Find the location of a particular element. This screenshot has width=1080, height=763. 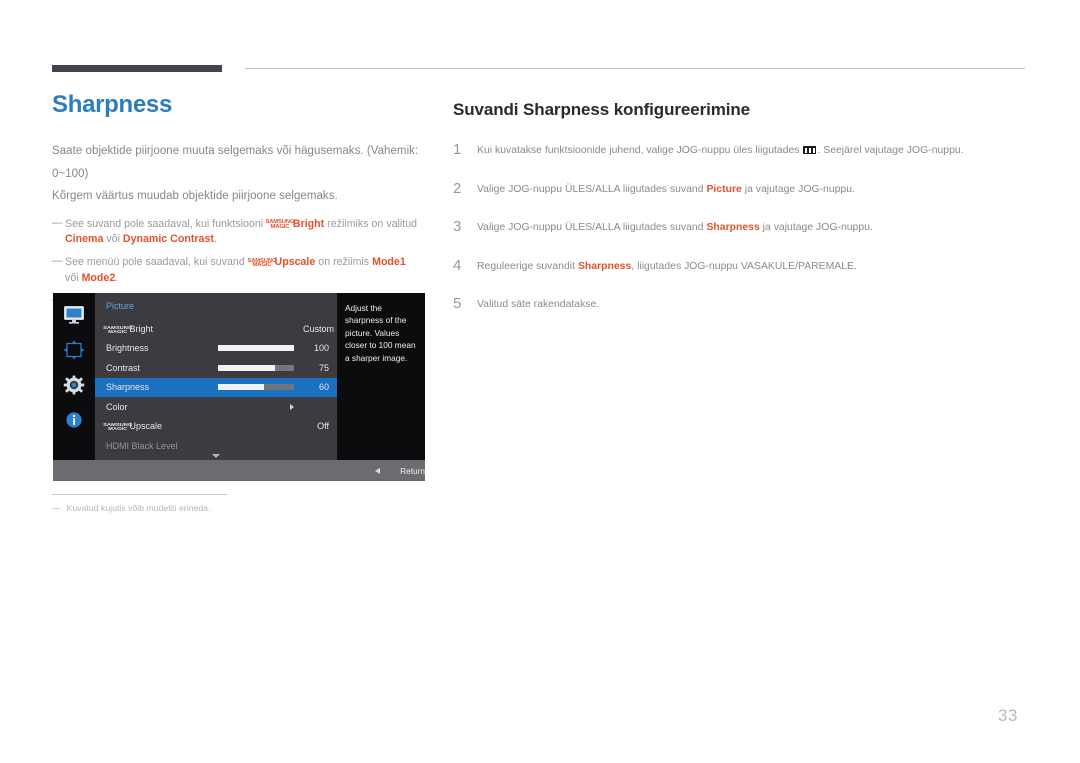

osd-menu-title: Picture is located at coordinates (120, 306).